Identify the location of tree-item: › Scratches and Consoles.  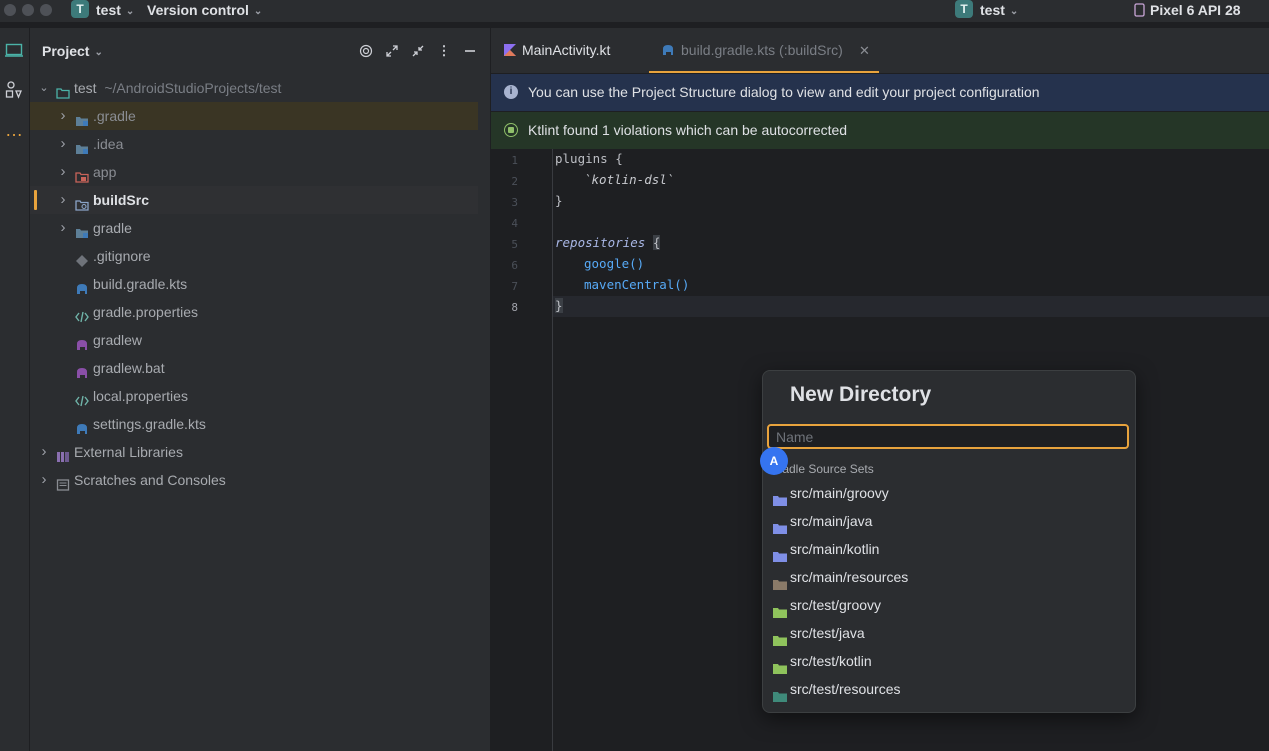
(254, 480).